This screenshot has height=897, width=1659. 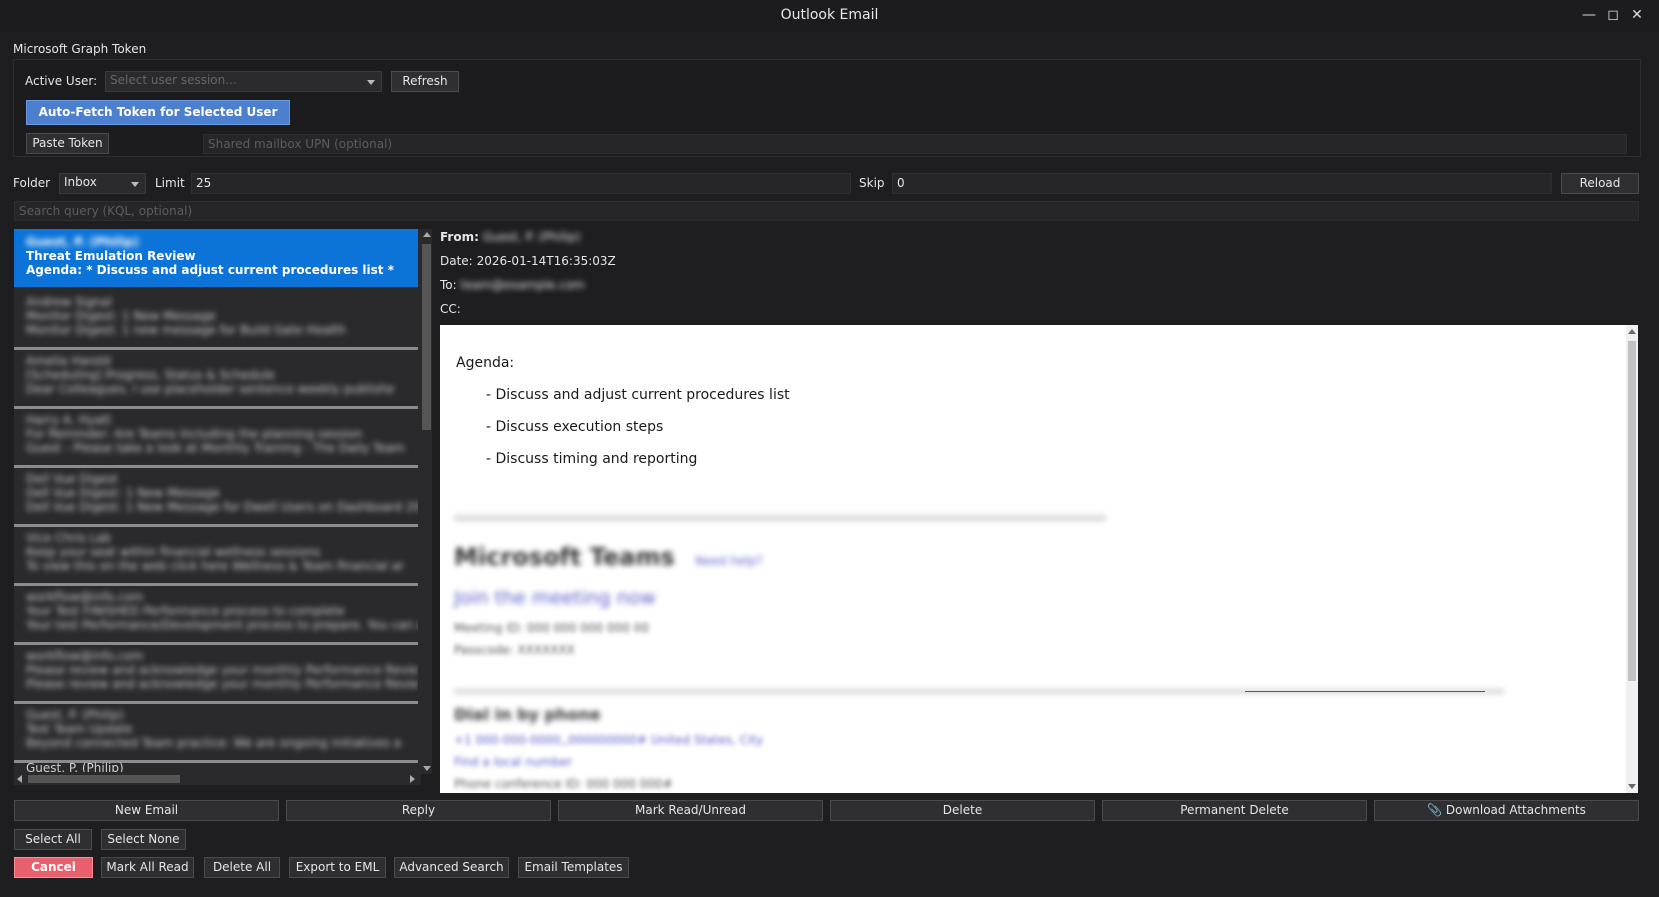 I want to click on download-attachments-button: 📎 Download Attachments, so click(x=1506, y=810).